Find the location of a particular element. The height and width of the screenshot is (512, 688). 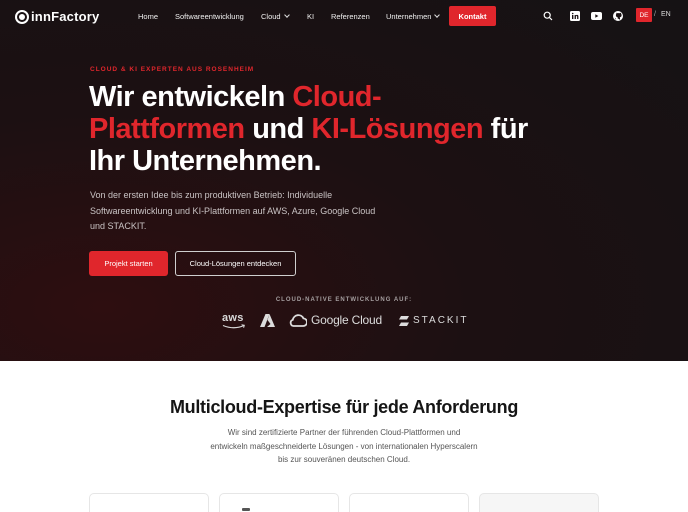

nav-item-cloud-label: Cloud is located at coordinates (271, 16).